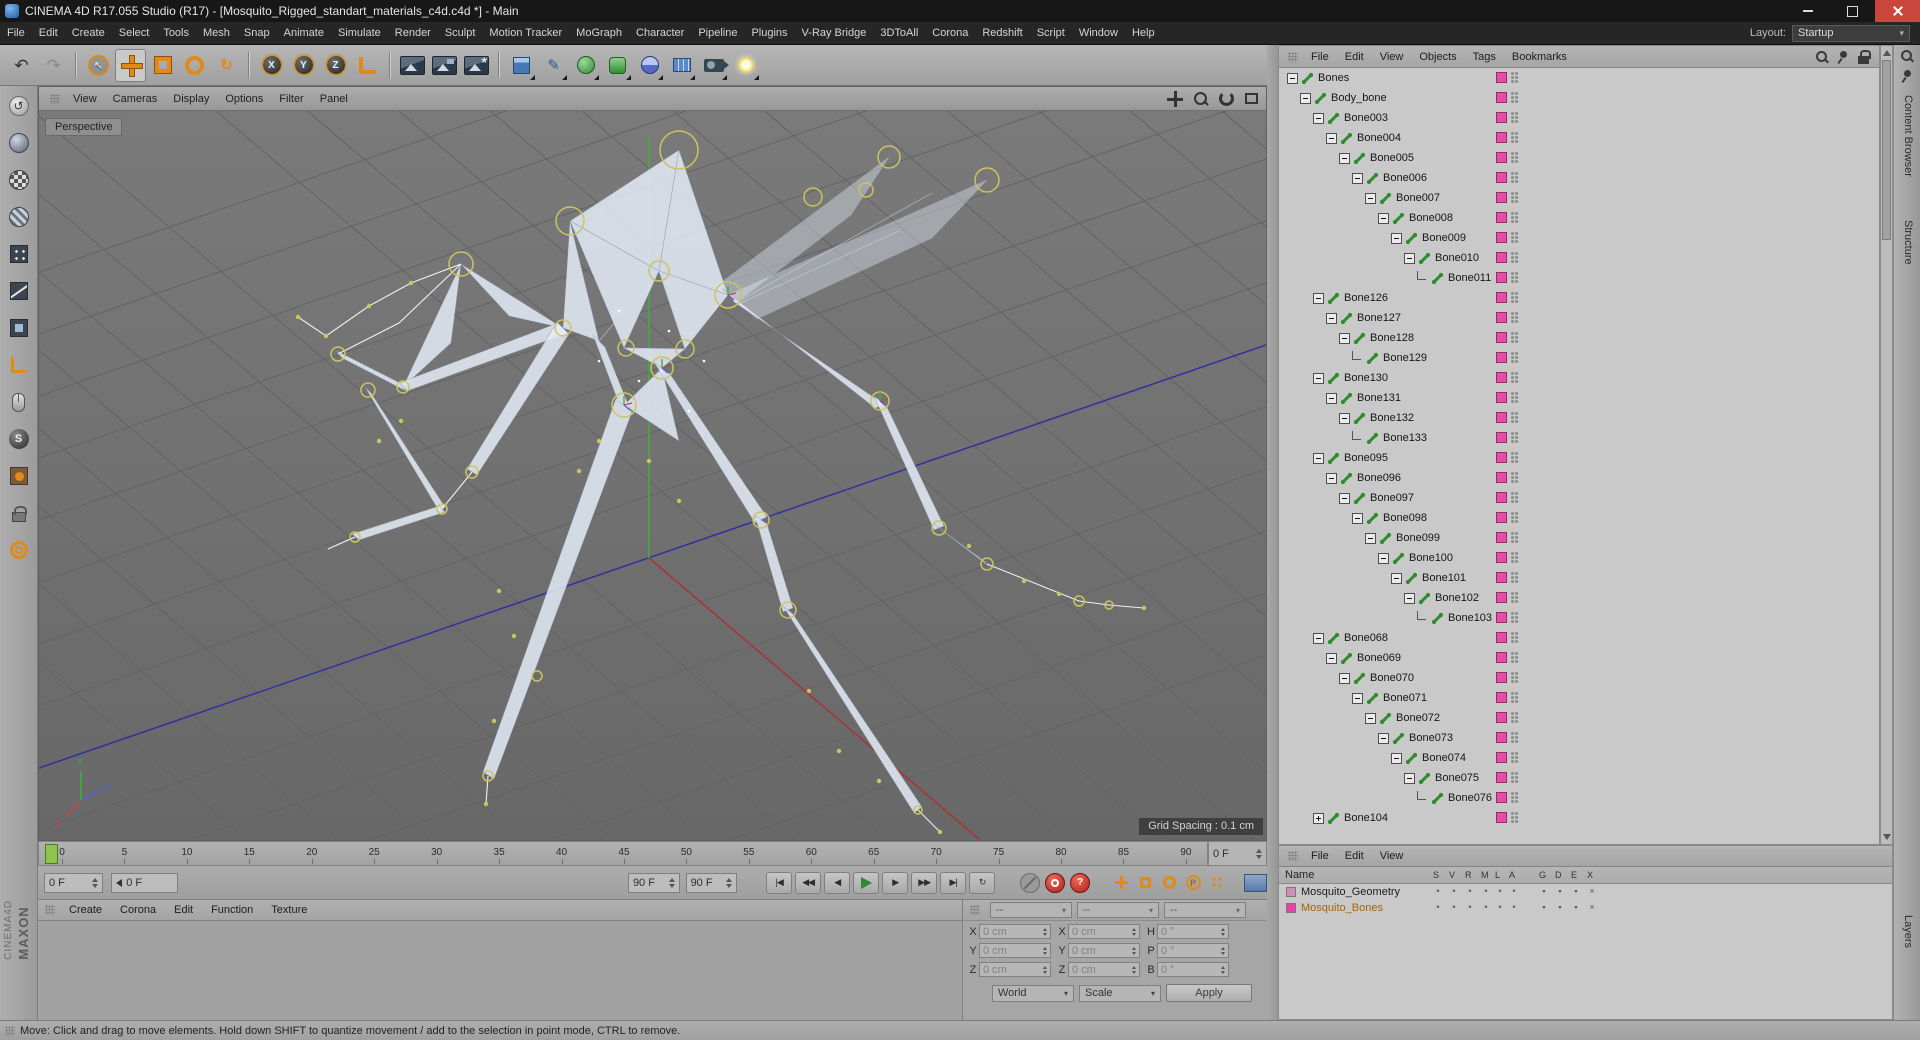 Image resolution: width=1920 pixels, height=1040 pixels. Describe the element at coordinates (1514, 907) in the screenshot. I see `layer-toggle-a: •` at that location.